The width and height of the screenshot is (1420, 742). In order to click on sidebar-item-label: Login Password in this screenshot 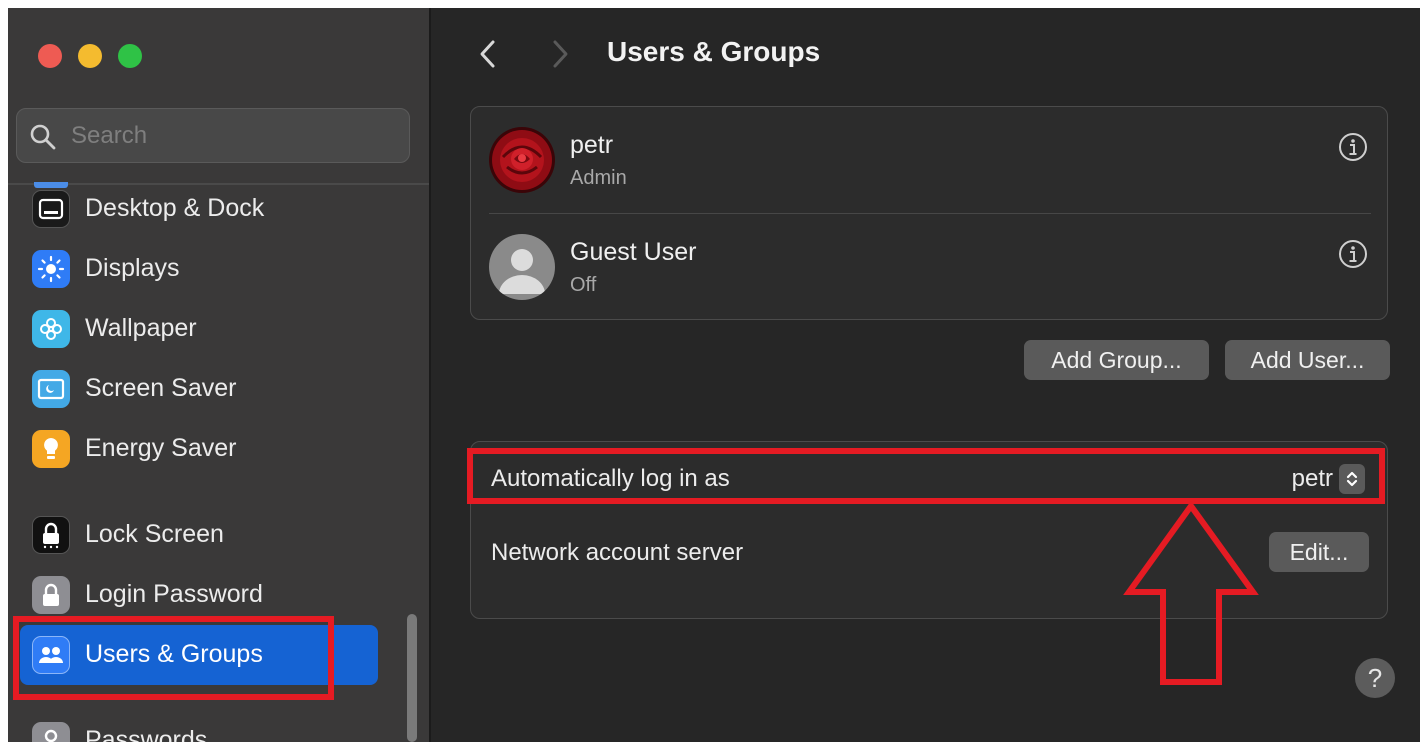, I will do `click(174, 594)`.